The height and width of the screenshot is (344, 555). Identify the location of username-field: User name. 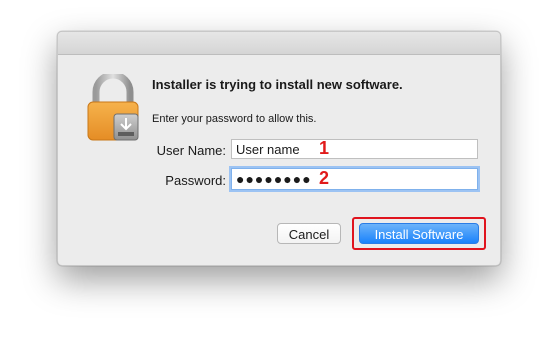
(354, 149).